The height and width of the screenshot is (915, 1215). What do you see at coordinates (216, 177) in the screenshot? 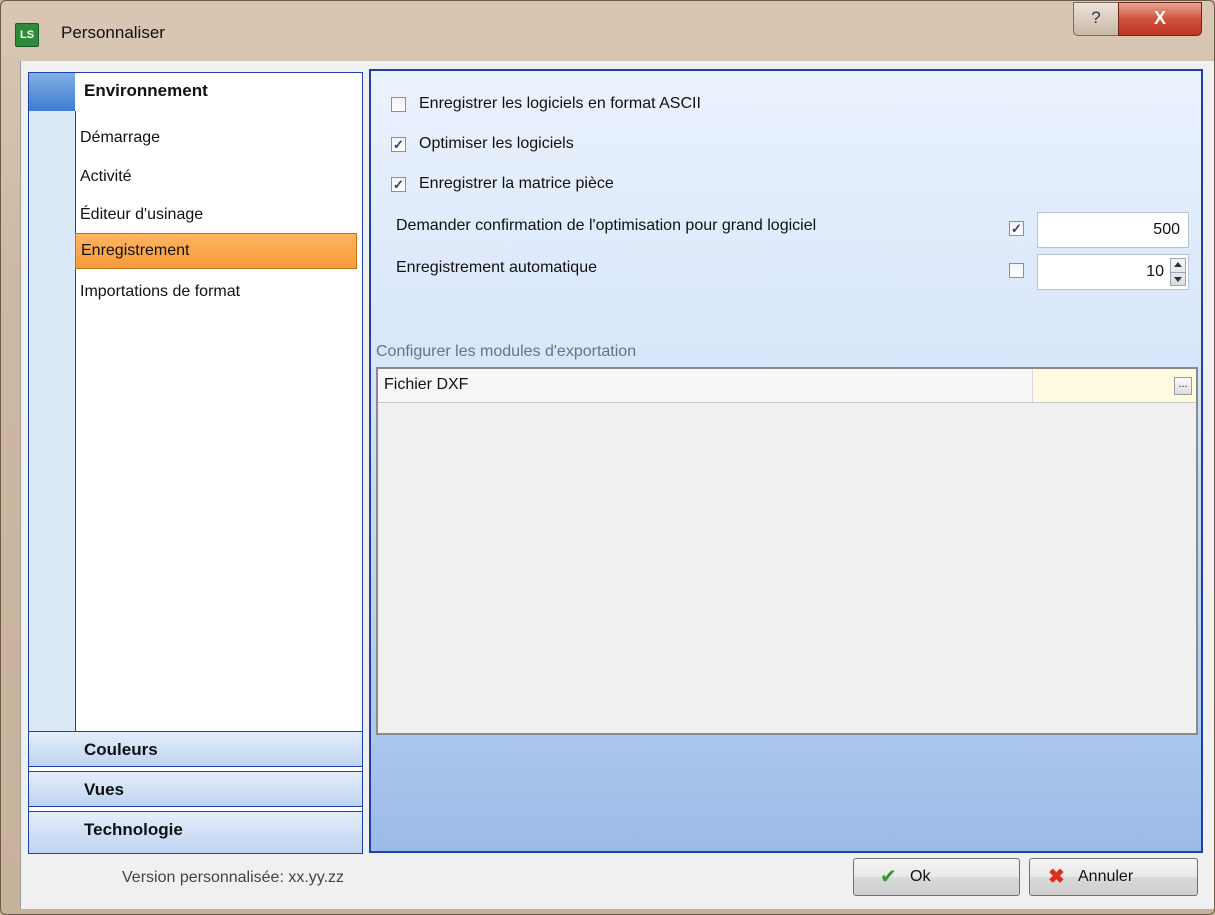
I see `nav-item-activite: Activité` at bounding box center [216, 177].